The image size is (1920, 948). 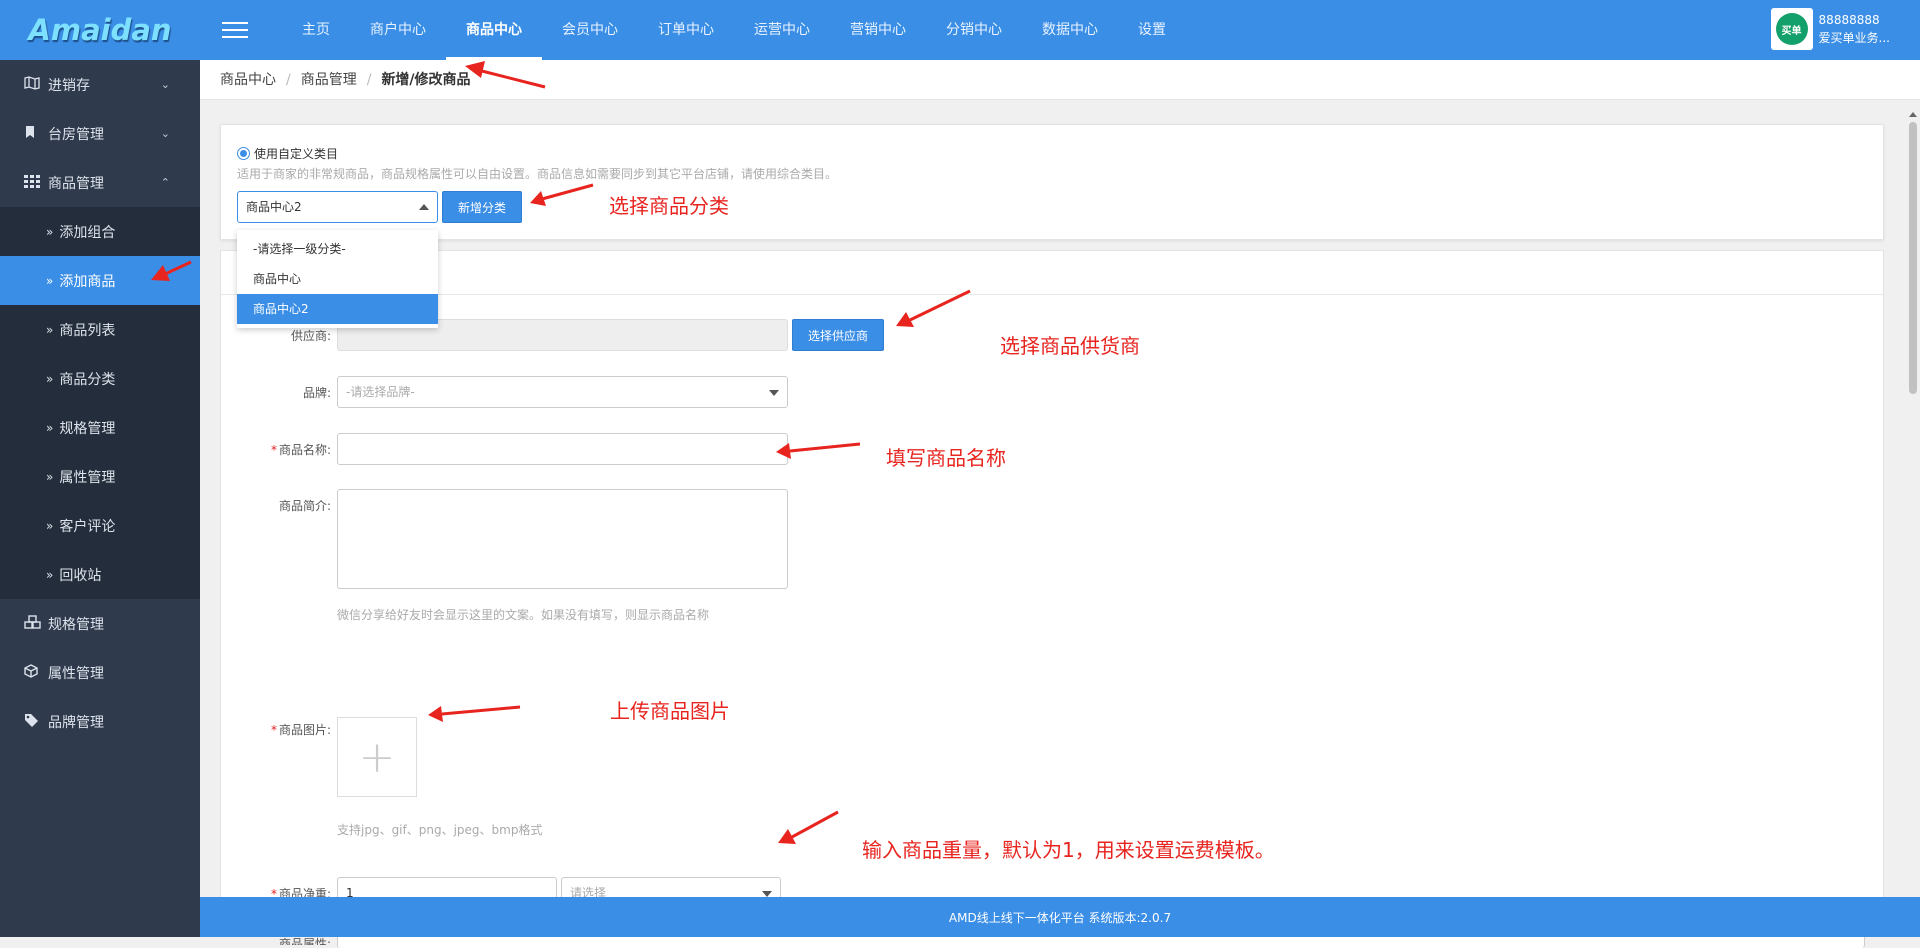 What do you see at coordinates (1070, 346) in the screenshot?
I see `annotation-choose-supplier: 选择商品供货商` at bounding box center [1070, 346].